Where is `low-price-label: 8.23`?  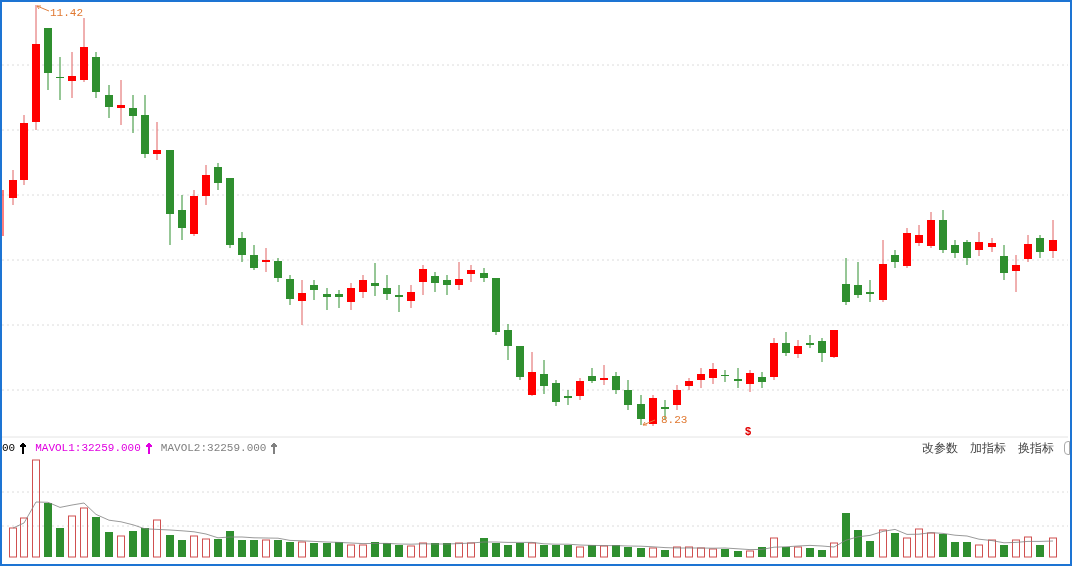 low-price-label: 8.23 is located at coordinates (674, 420).